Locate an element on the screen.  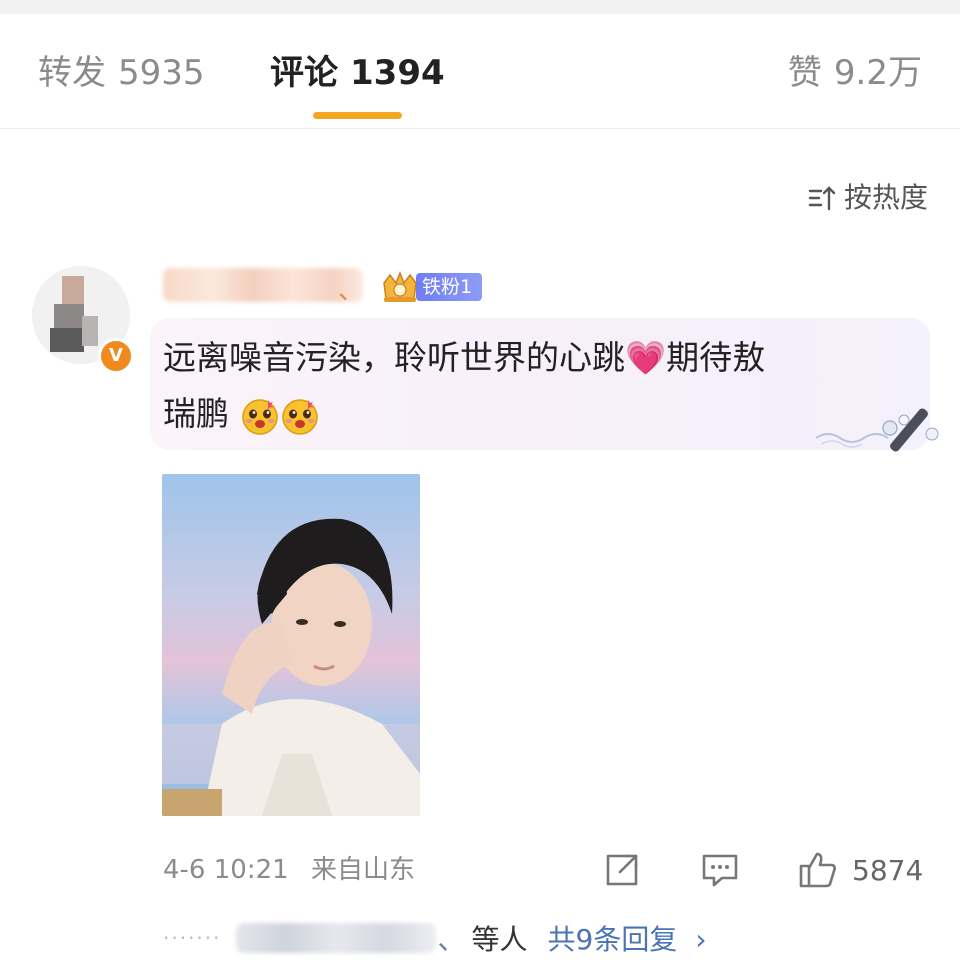
tab-like-count: 9.2万 is located at coordinates (877, 73).